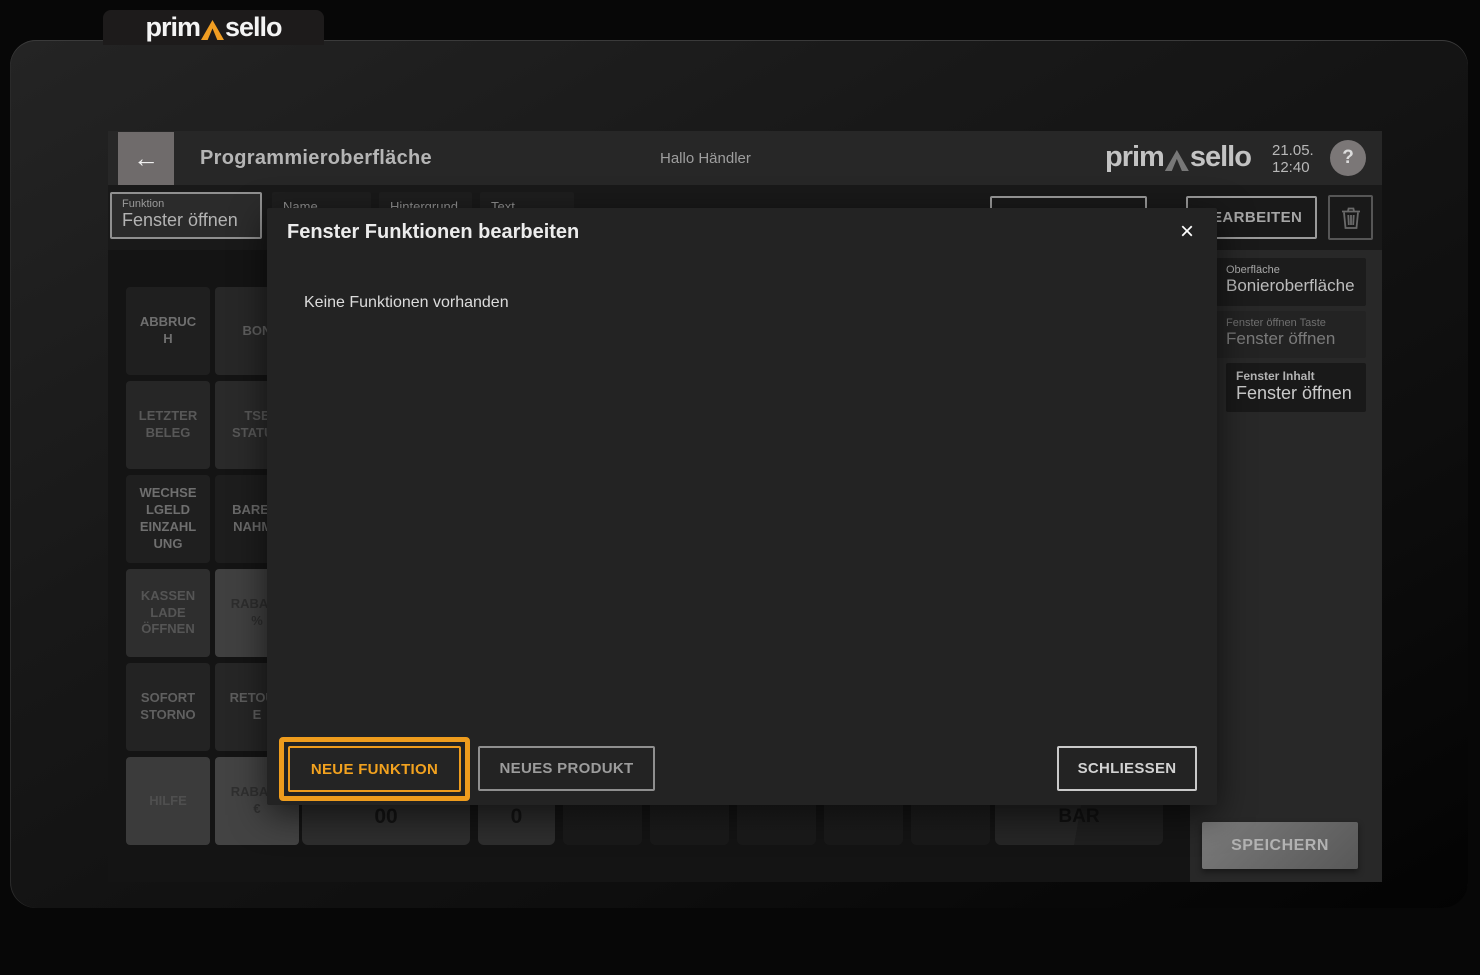 This screenshot has height=975, width=1480. Describe the element at coordinates (1294, 393) in the screenshot. I see `inhalt-value: Fenster öffnen` at that location.